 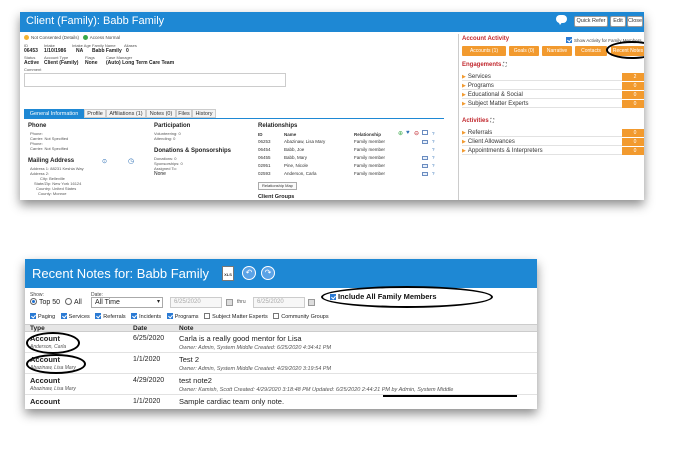 I want to click on col-note: Note, so click(x=186, y=328).